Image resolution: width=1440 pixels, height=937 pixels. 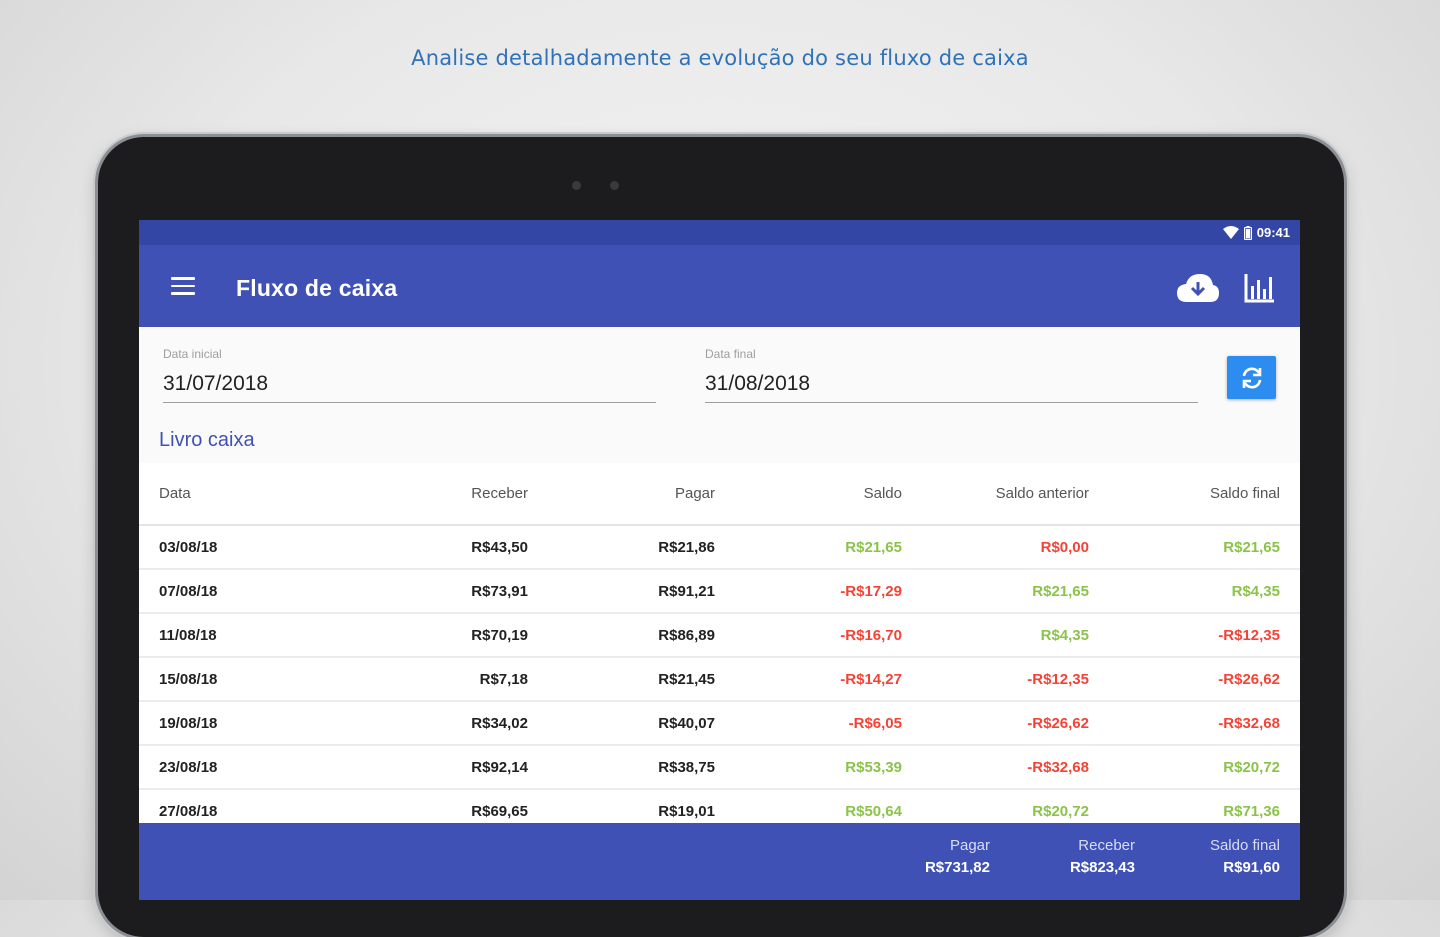 I want to click on start-date-field: Data inicial 31/07/2018, so click(x=409, y=375).